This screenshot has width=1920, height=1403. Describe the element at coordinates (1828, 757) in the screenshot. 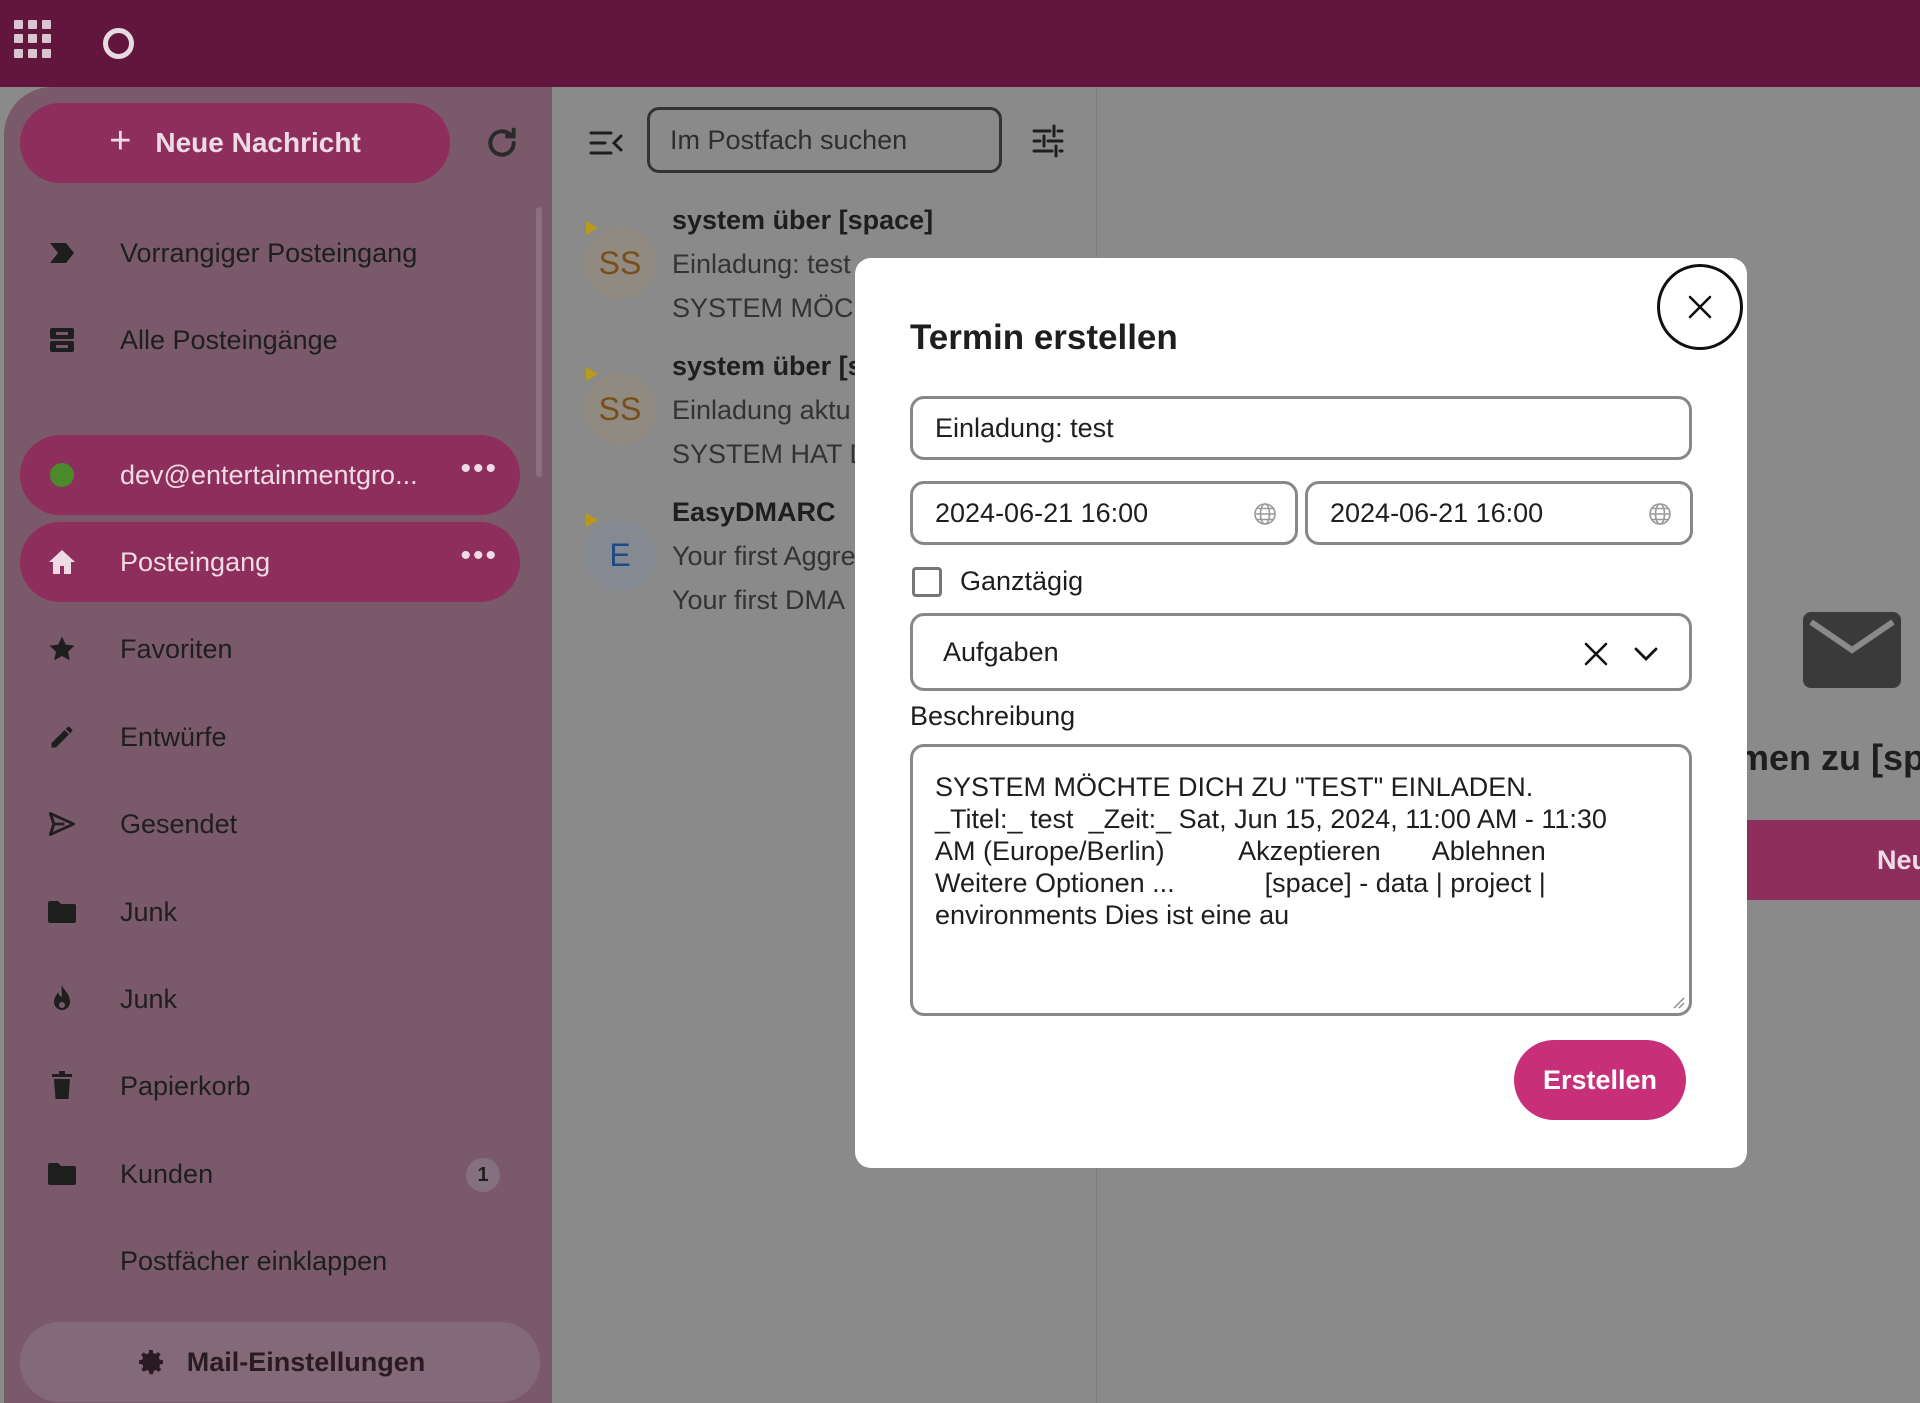

I see `empty-state-text: men zu [sp` at that location.